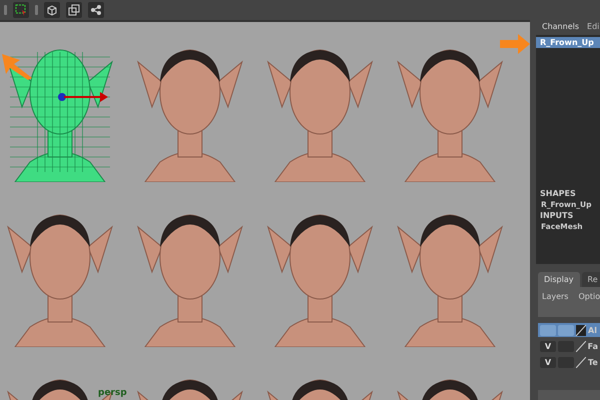 This screenshot has height=400, width=600. Describe the element at coordinates (591, 279) in the screenshot. I see `panel-tab: Re` at that location.